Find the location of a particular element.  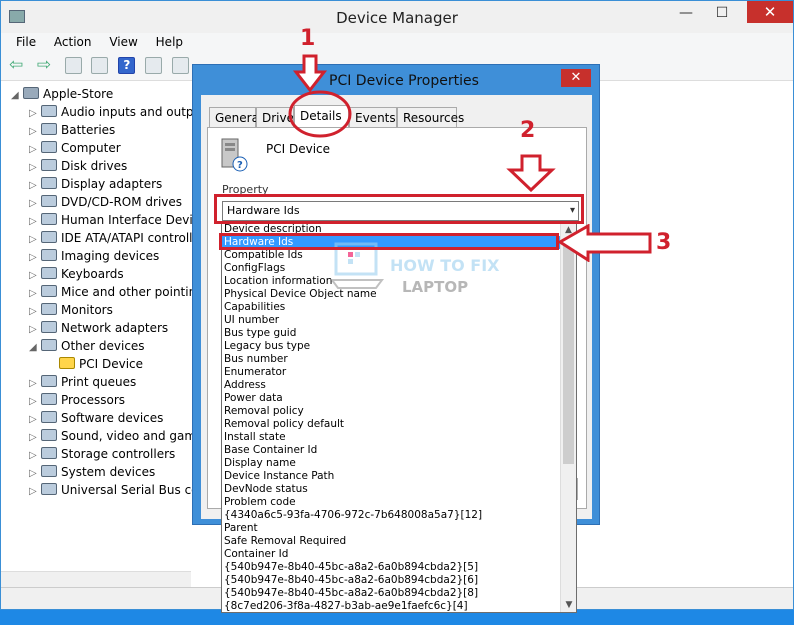

dropdown-option: Legacy bus type is located at coordinates (391, 346).